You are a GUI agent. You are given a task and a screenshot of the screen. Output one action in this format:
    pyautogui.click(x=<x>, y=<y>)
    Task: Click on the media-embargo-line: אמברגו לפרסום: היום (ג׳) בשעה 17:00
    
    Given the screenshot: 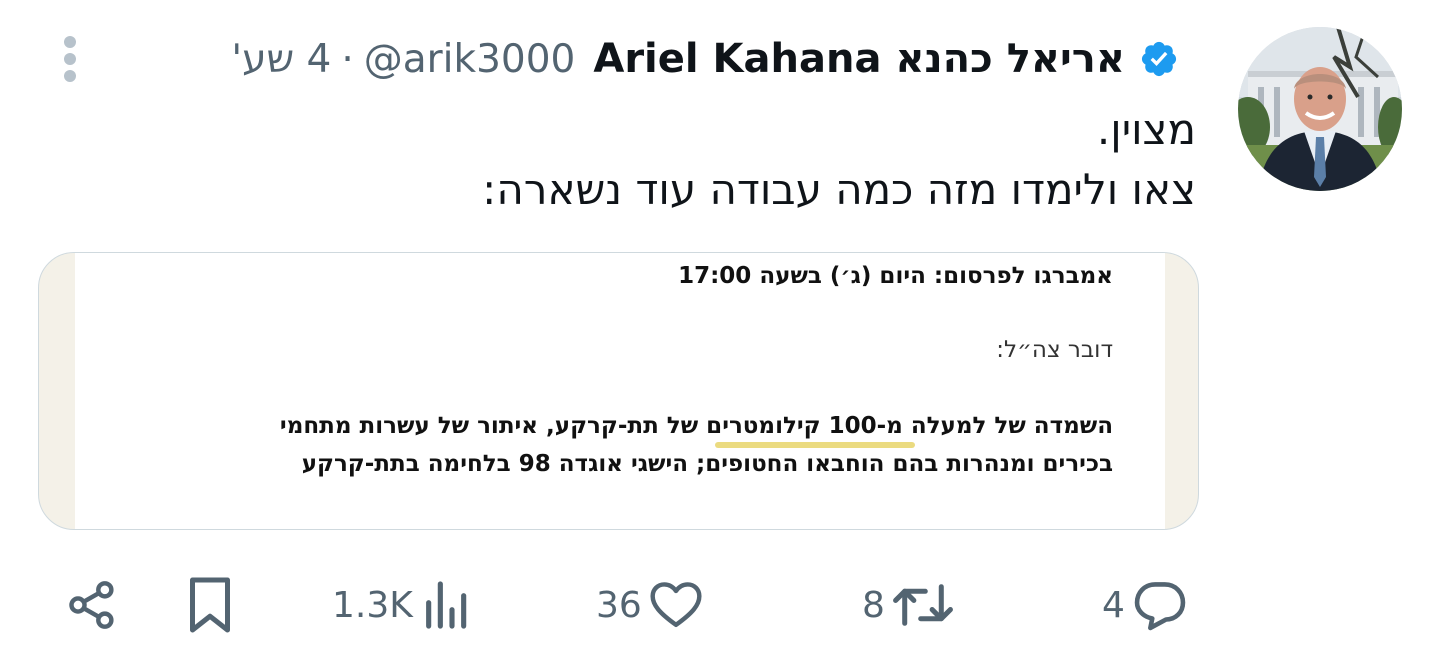 What is the action you would take?
    pyautogui.click(x=895, y=276)
    